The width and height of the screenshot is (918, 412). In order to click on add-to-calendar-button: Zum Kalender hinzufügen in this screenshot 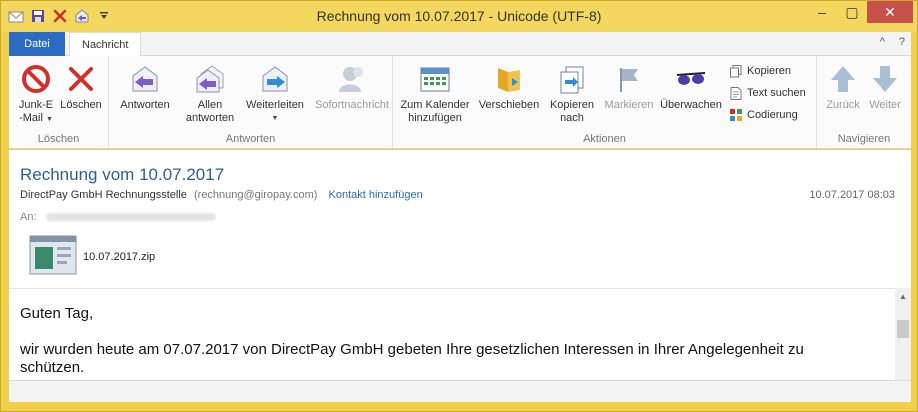, I will do `click(435, 93)`.